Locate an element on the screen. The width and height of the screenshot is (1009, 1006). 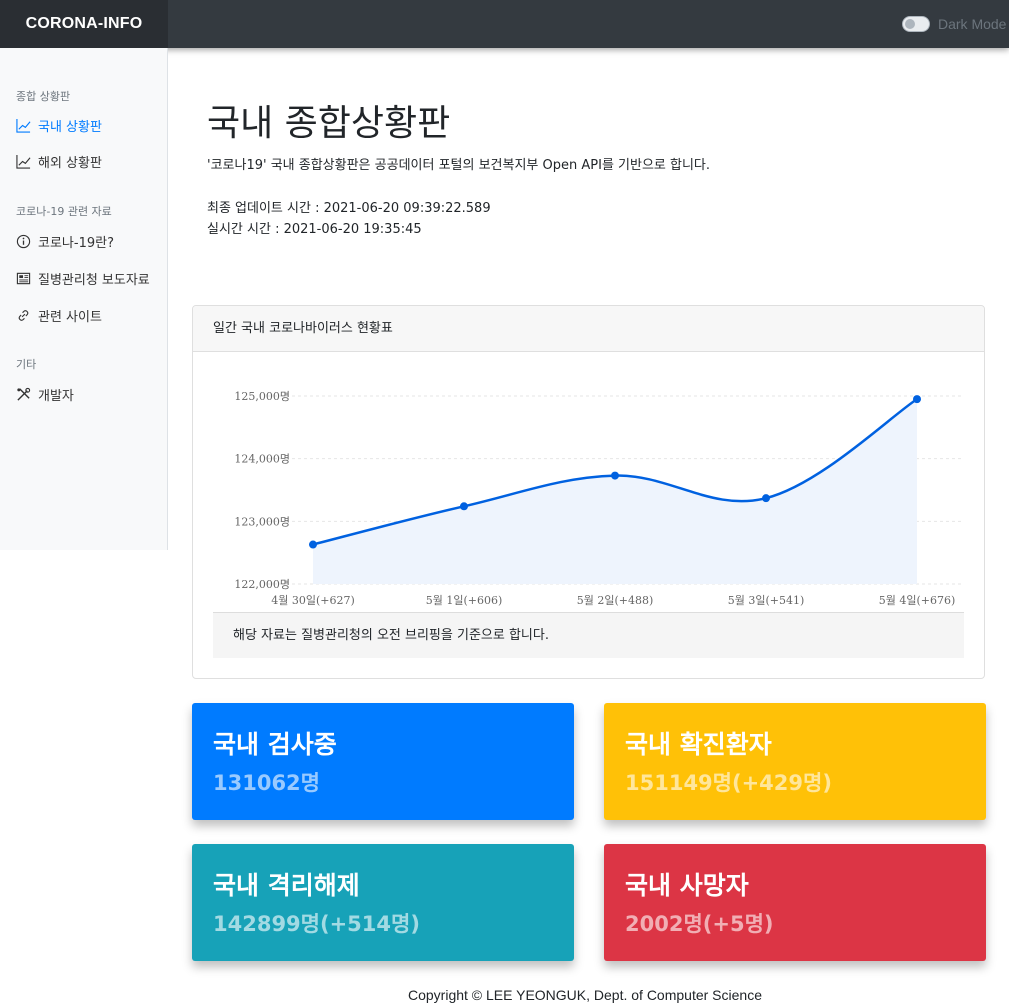
toggle-knob is located at coordinates (910, 24).